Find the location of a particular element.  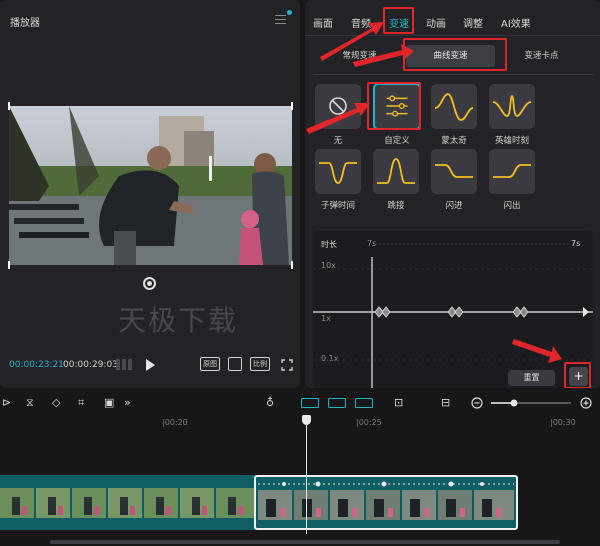

preset-label: 蒙太奇 is located at coordinates (454, 141).